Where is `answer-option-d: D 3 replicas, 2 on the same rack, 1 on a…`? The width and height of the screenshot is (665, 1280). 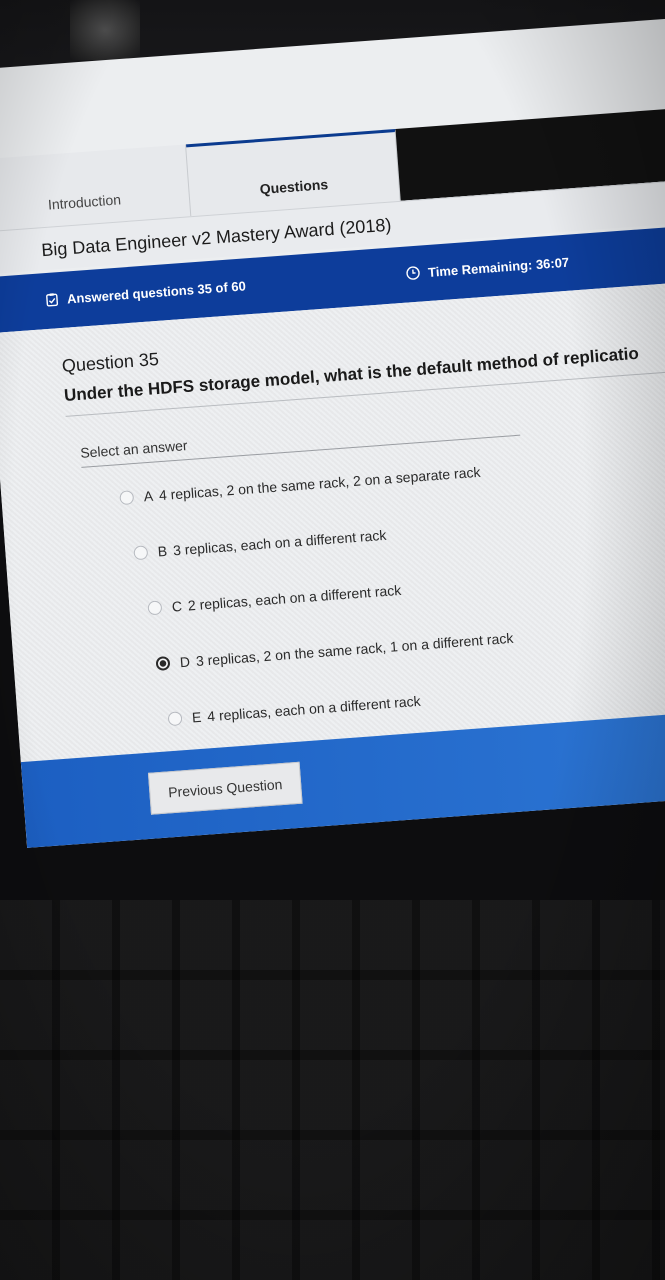 answer-option-d: D 3 replicas, 2 on the same rack, 1 on a… is located at coordinates (334, 650).